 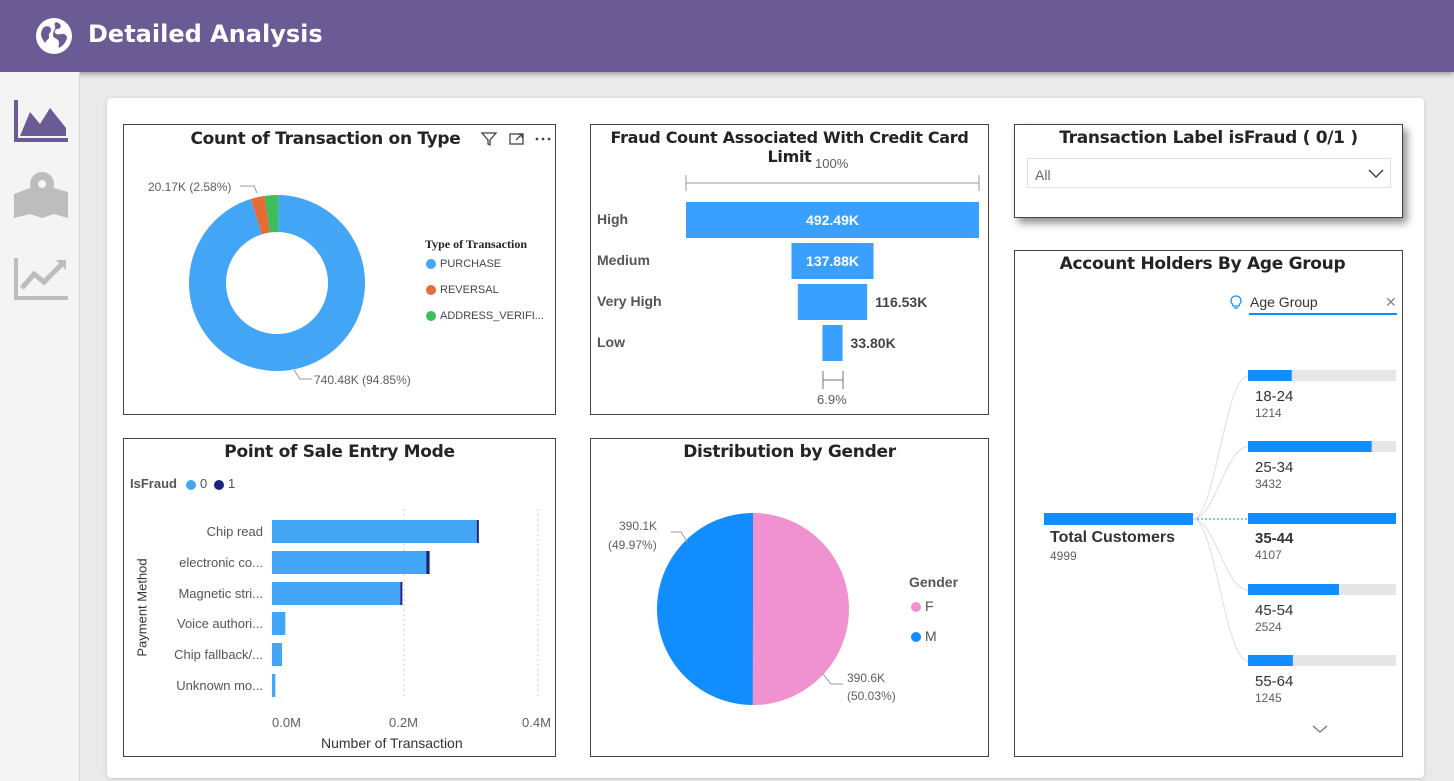 What do you see at coordinates (623, 260) in the screenshot?
I see `funnel-category-label: Medium` at bounding box center [623, 260].